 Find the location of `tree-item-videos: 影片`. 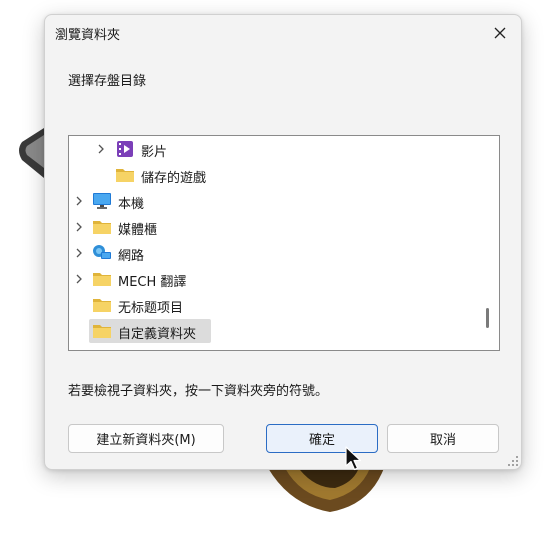

tree-item-videos: 影片 is located at coordinates (274, 149).